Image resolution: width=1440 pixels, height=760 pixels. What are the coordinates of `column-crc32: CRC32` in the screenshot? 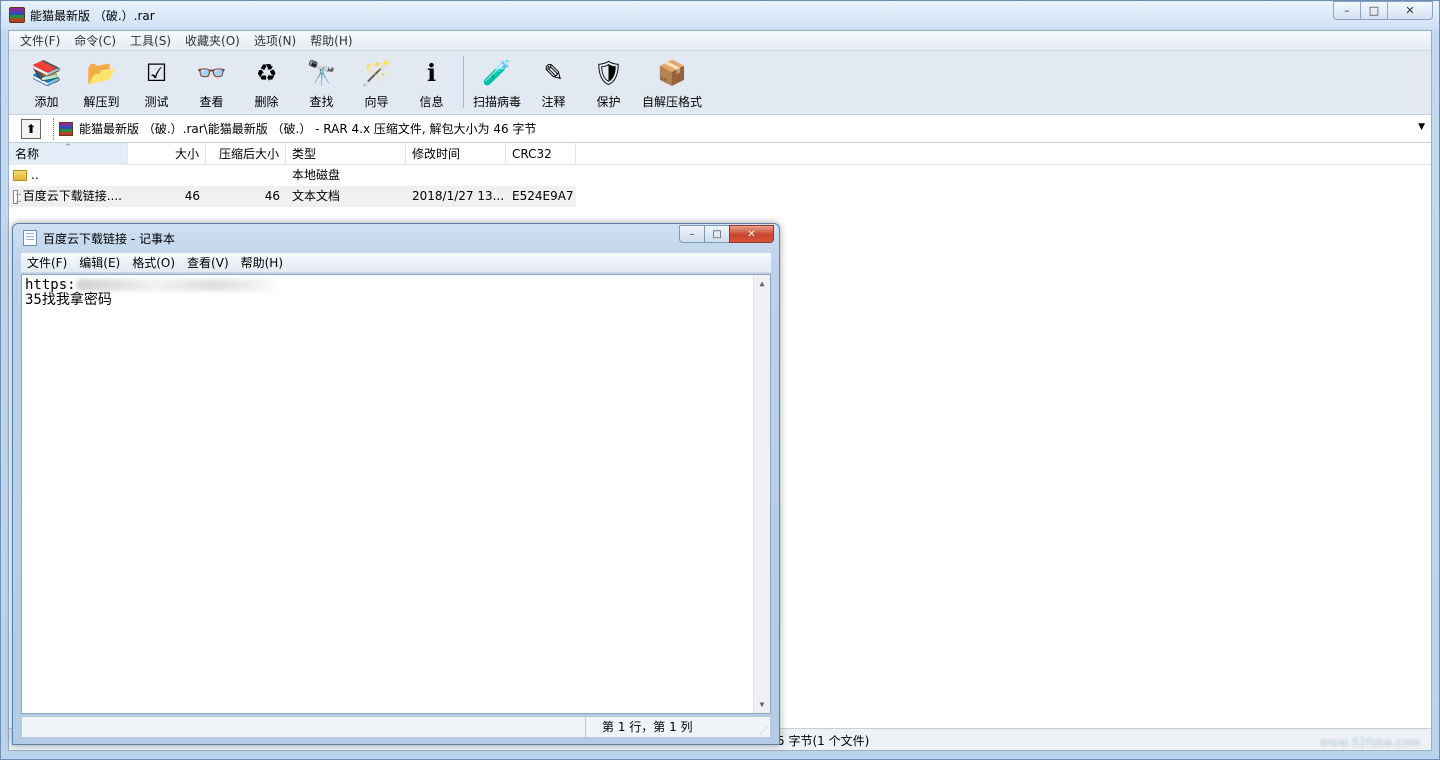 It's located at (541, 154).